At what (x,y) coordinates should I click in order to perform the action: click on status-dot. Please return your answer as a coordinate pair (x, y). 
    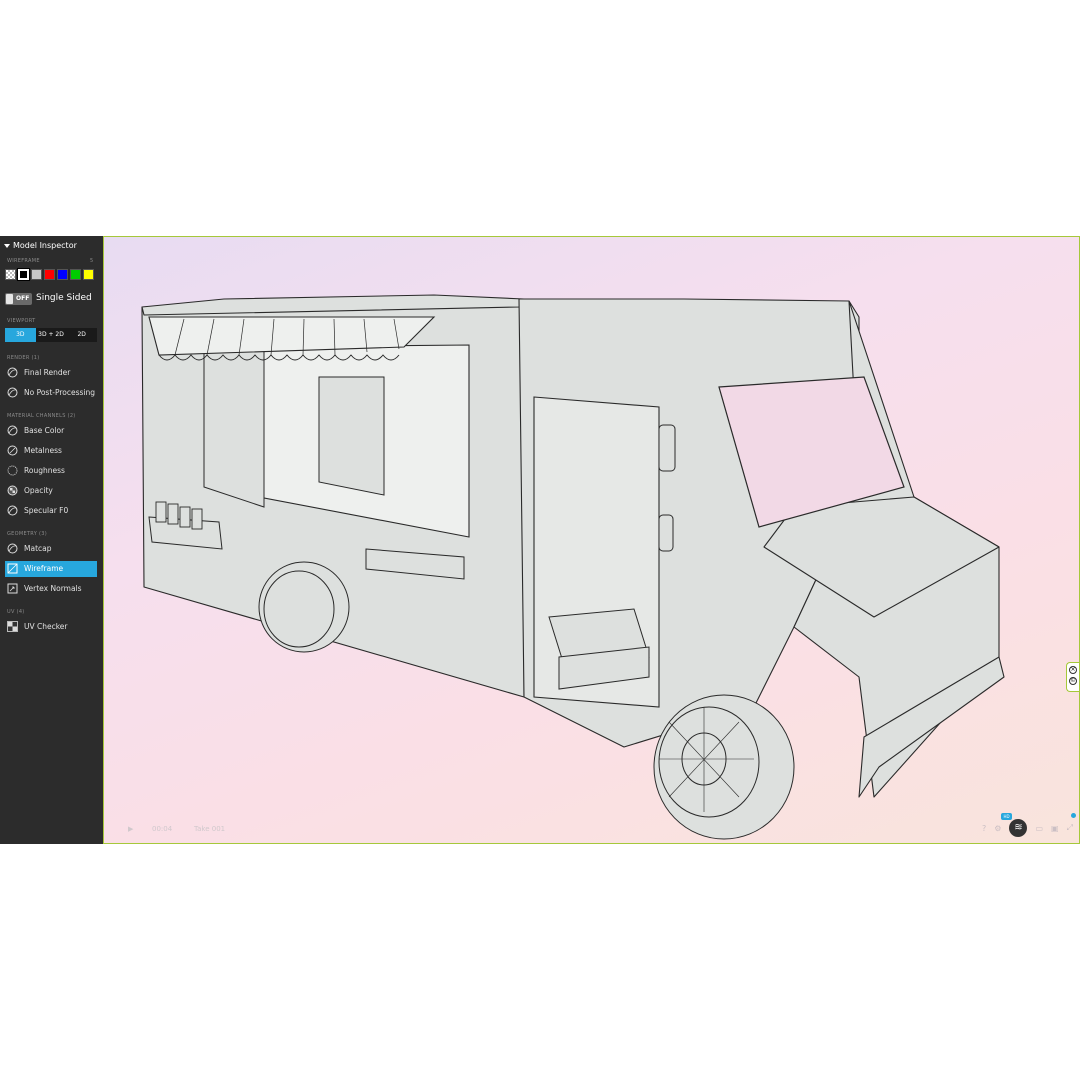
    Looking at the image, I should click on (1073, 815).